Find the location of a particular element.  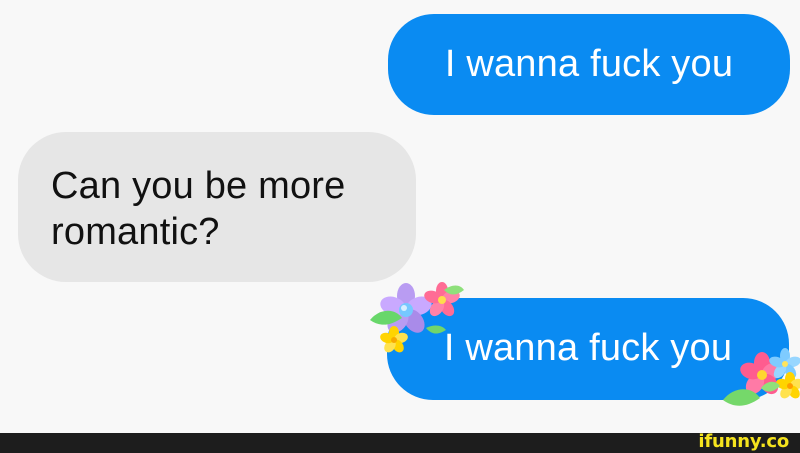

message-text: Can you be more romantic? is located at coordinates (198, 209).